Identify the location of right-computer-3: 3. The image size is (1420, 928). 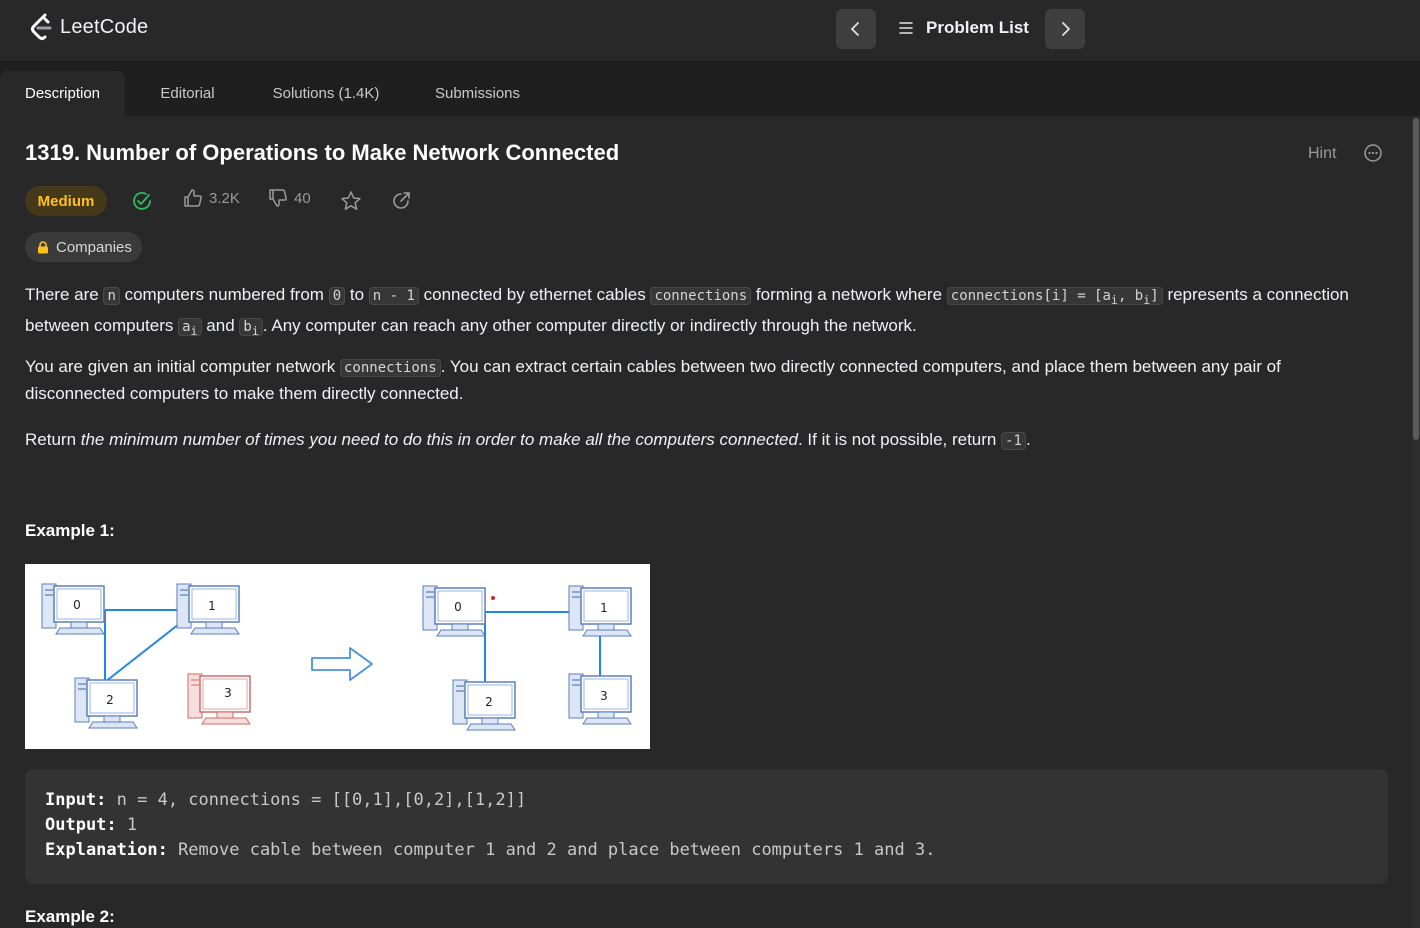
(600, 699).